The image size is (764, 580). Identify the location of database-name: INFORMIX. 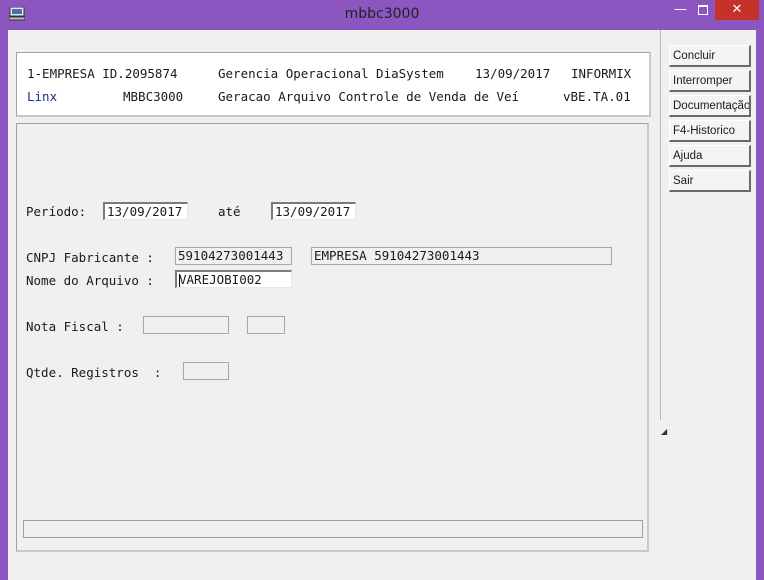
(601, 73).